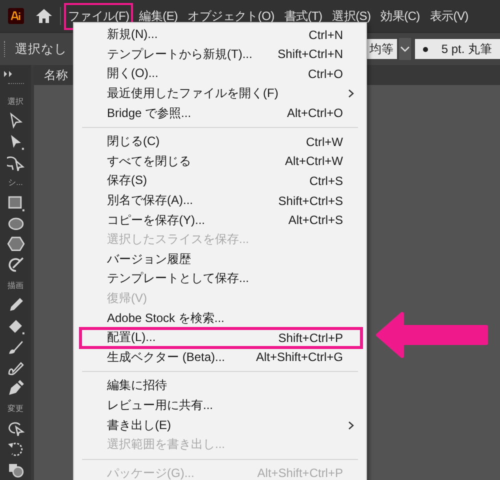 The width and height of the screenshot is (500, 480). Describe the element at coordinates (16, 101) in the screenshot. I see `tool-group-label: 選択` at that location.